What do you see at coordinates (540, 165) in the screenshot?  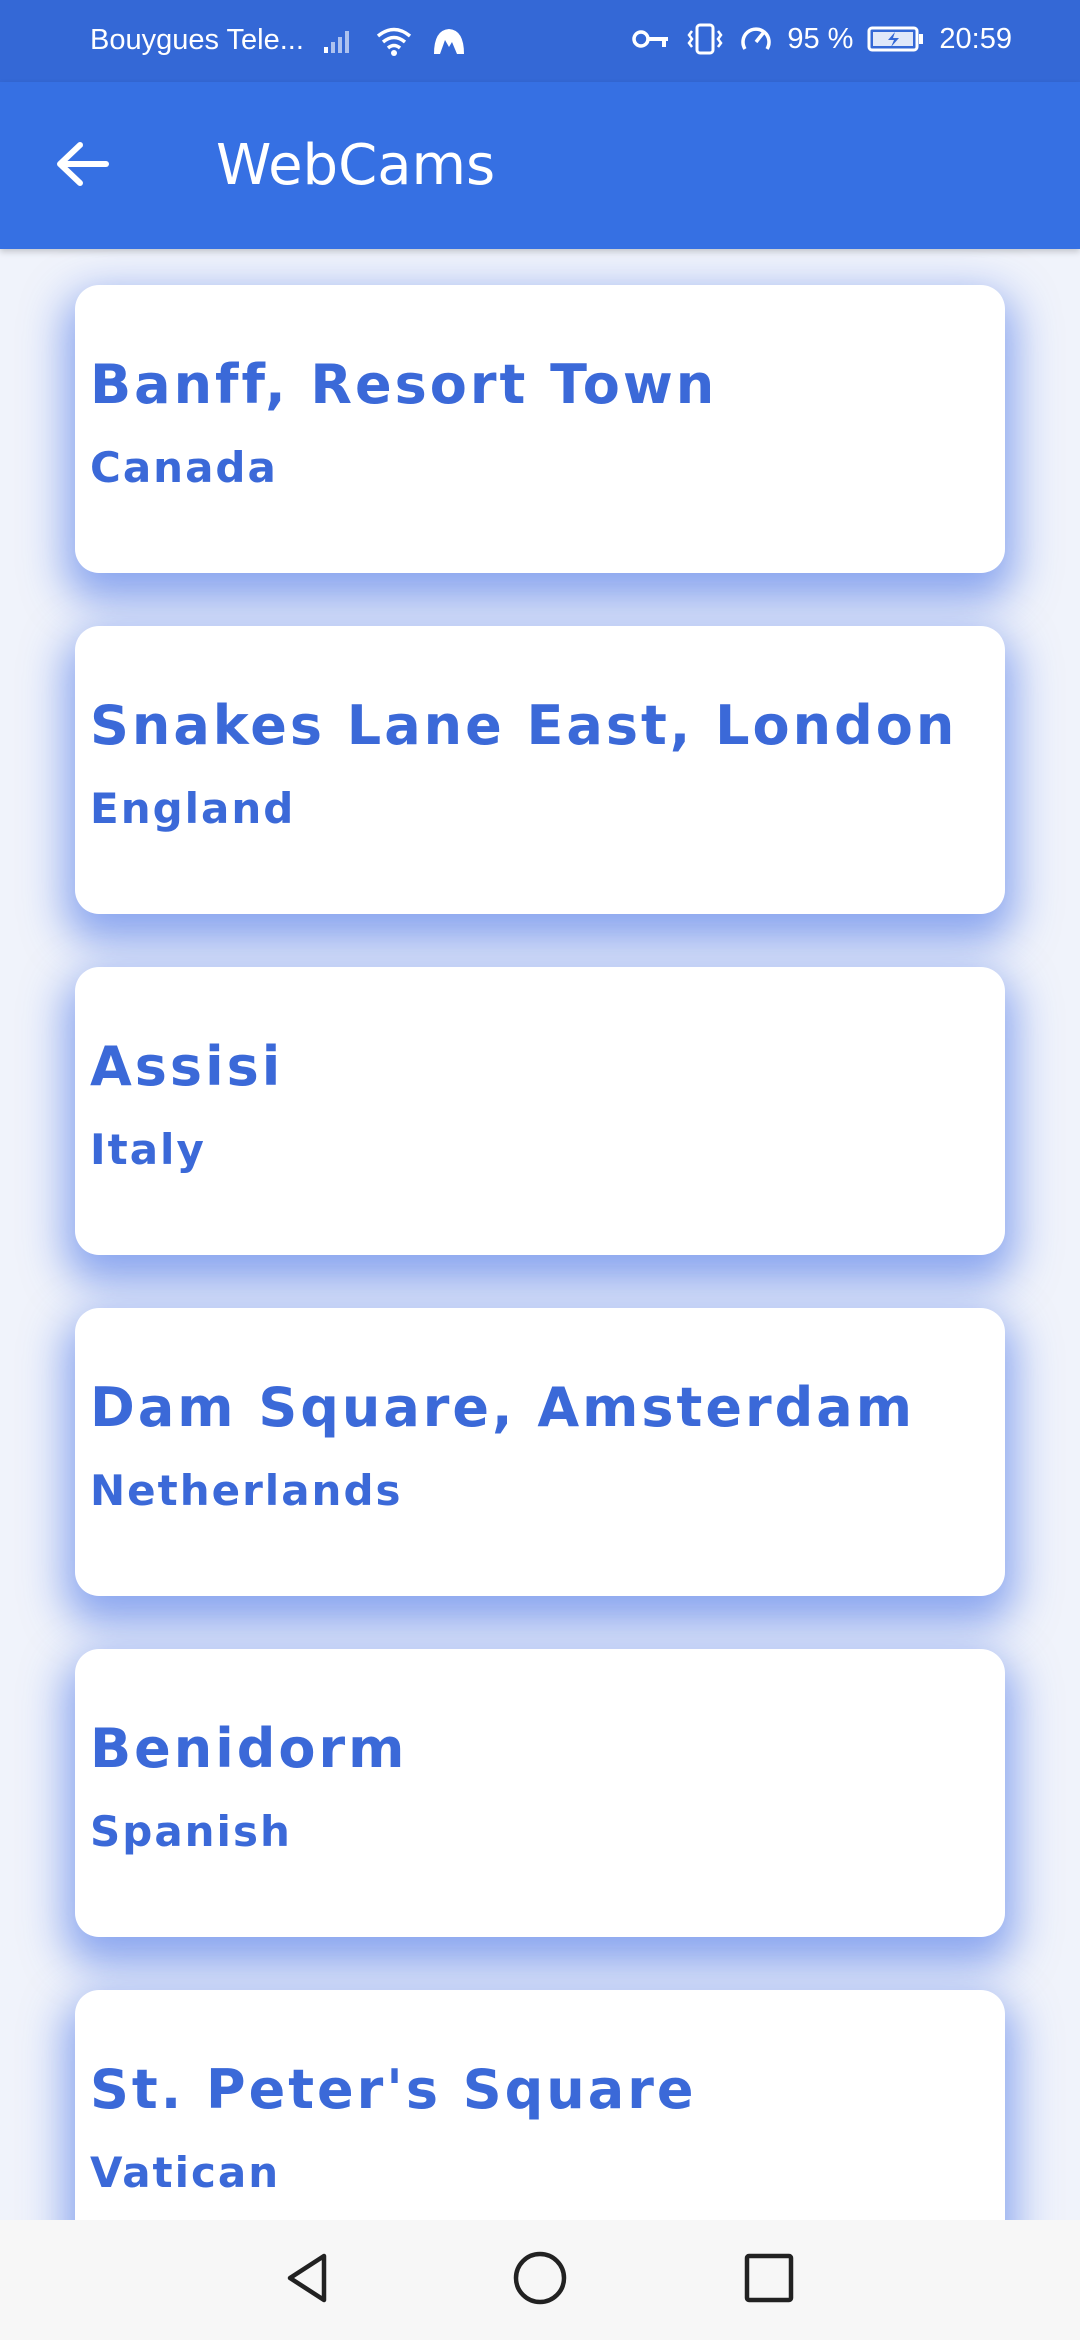 I see `app-bar: WebCams` at bounding box center [540, 165].